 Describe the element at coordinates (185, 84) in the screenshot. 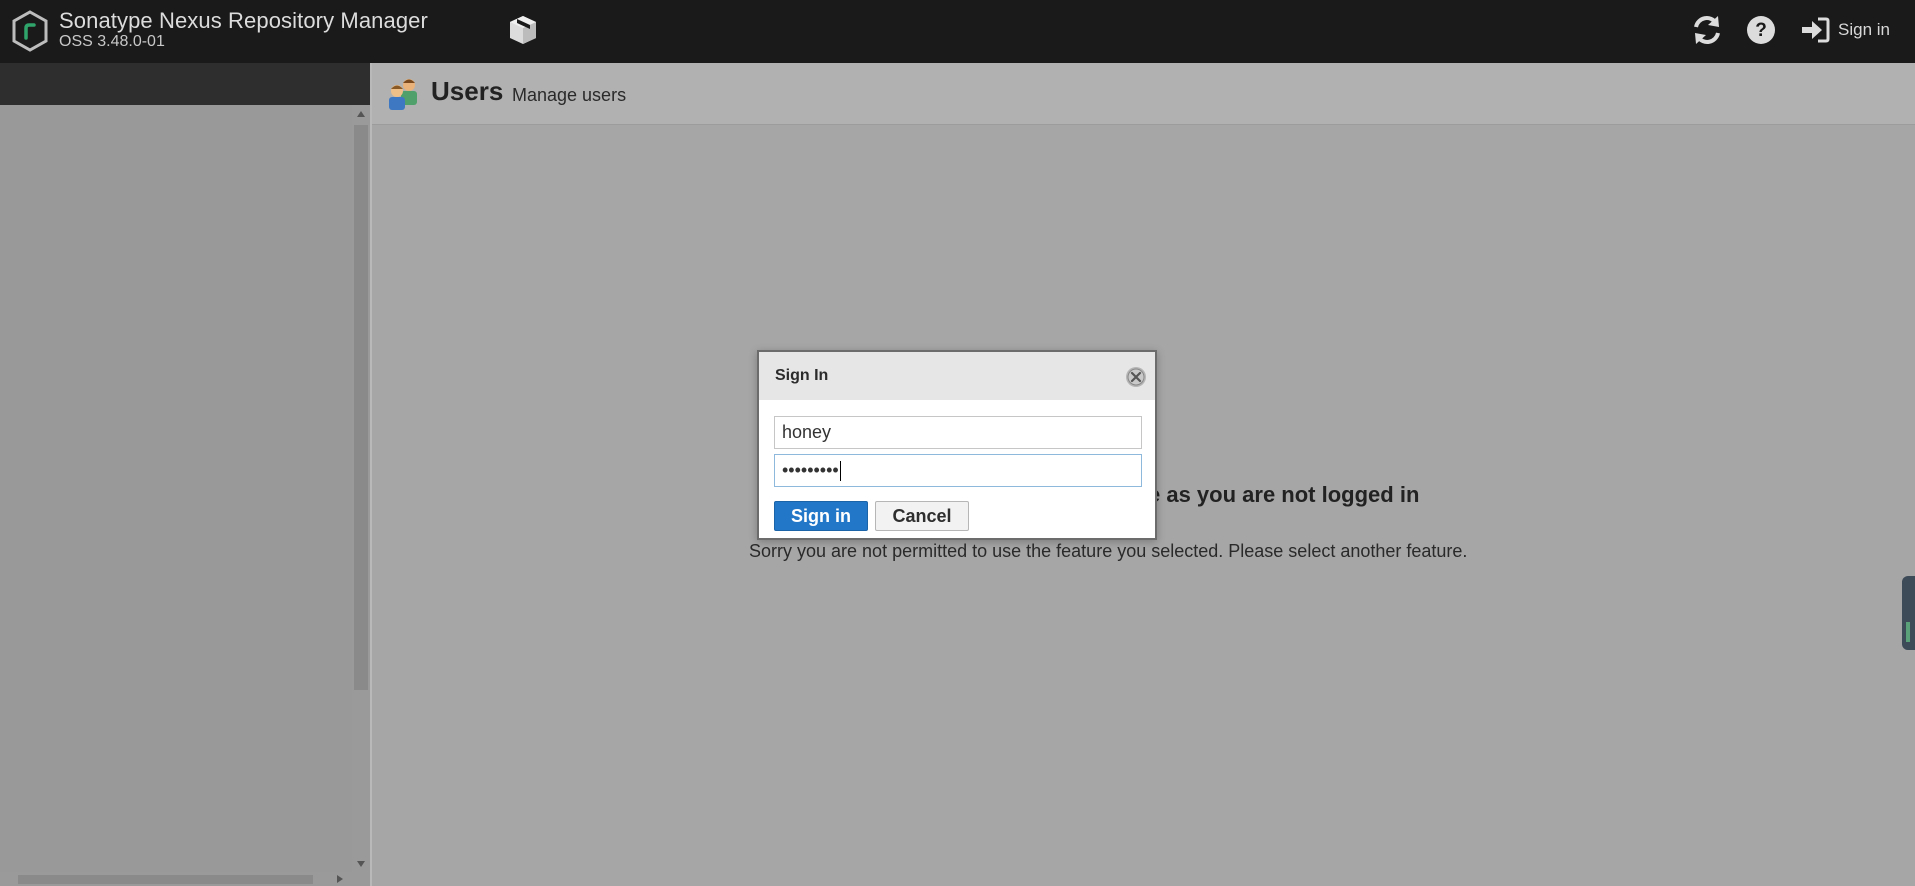

I see `nav-toolbar` at that location.